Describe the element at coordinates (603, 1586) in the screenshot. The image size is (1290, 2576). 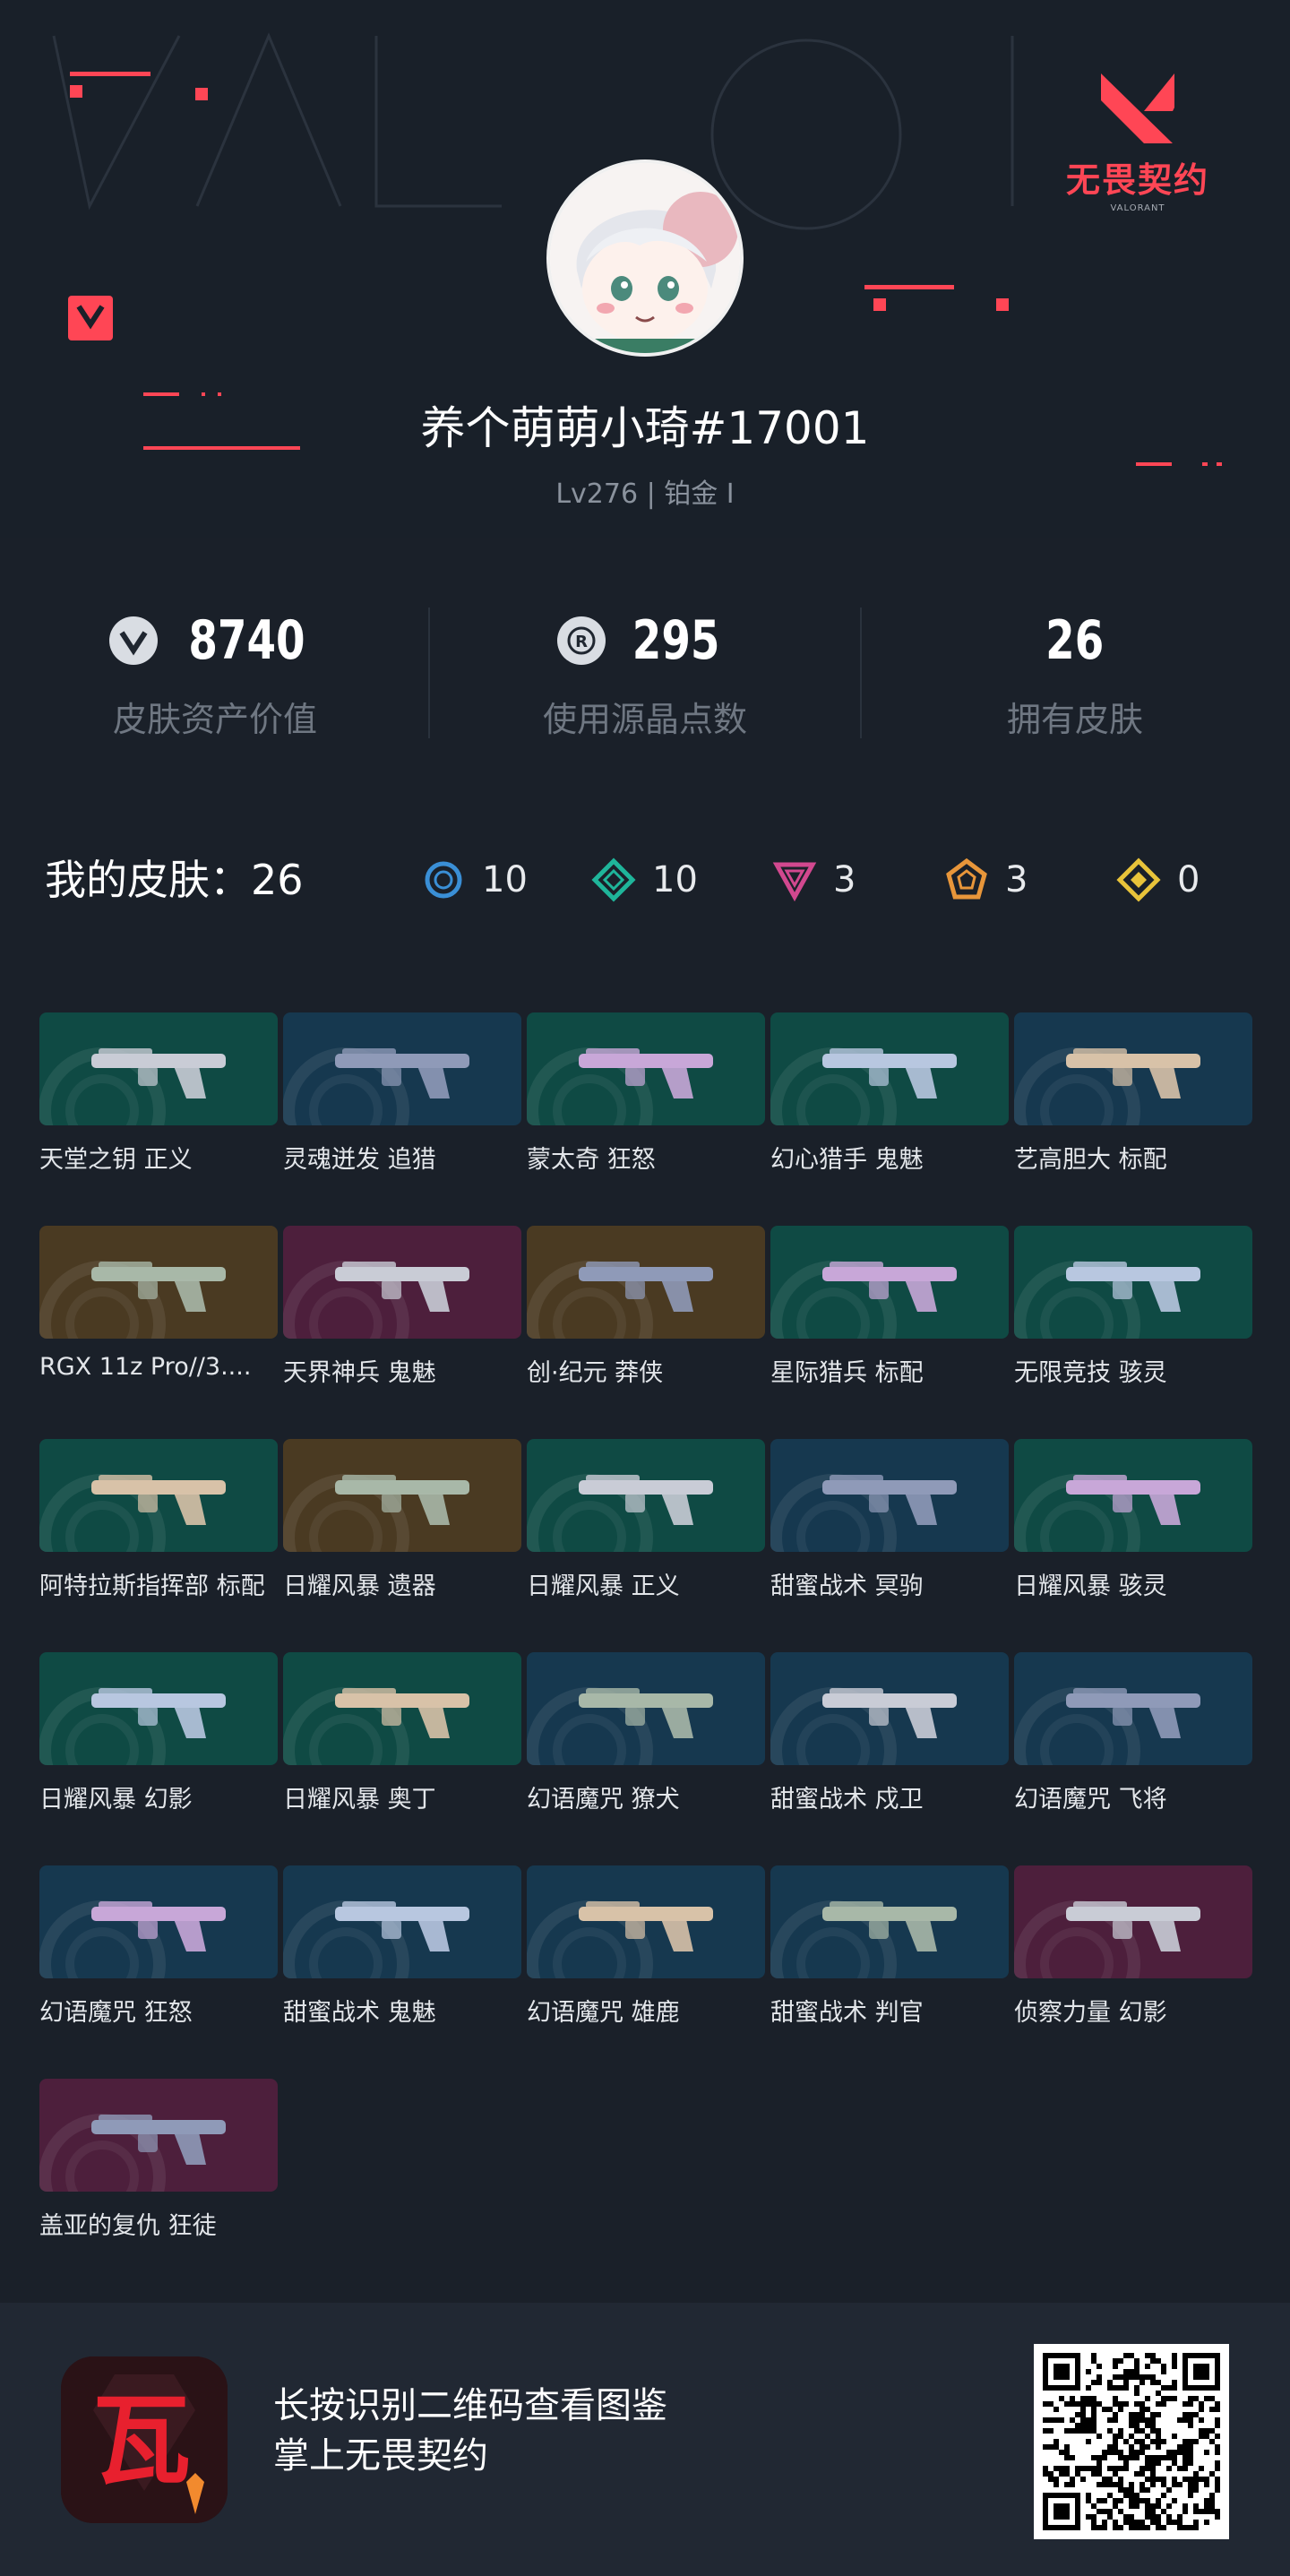
I see `skin-name: 日耀风暴 正义` at that location.